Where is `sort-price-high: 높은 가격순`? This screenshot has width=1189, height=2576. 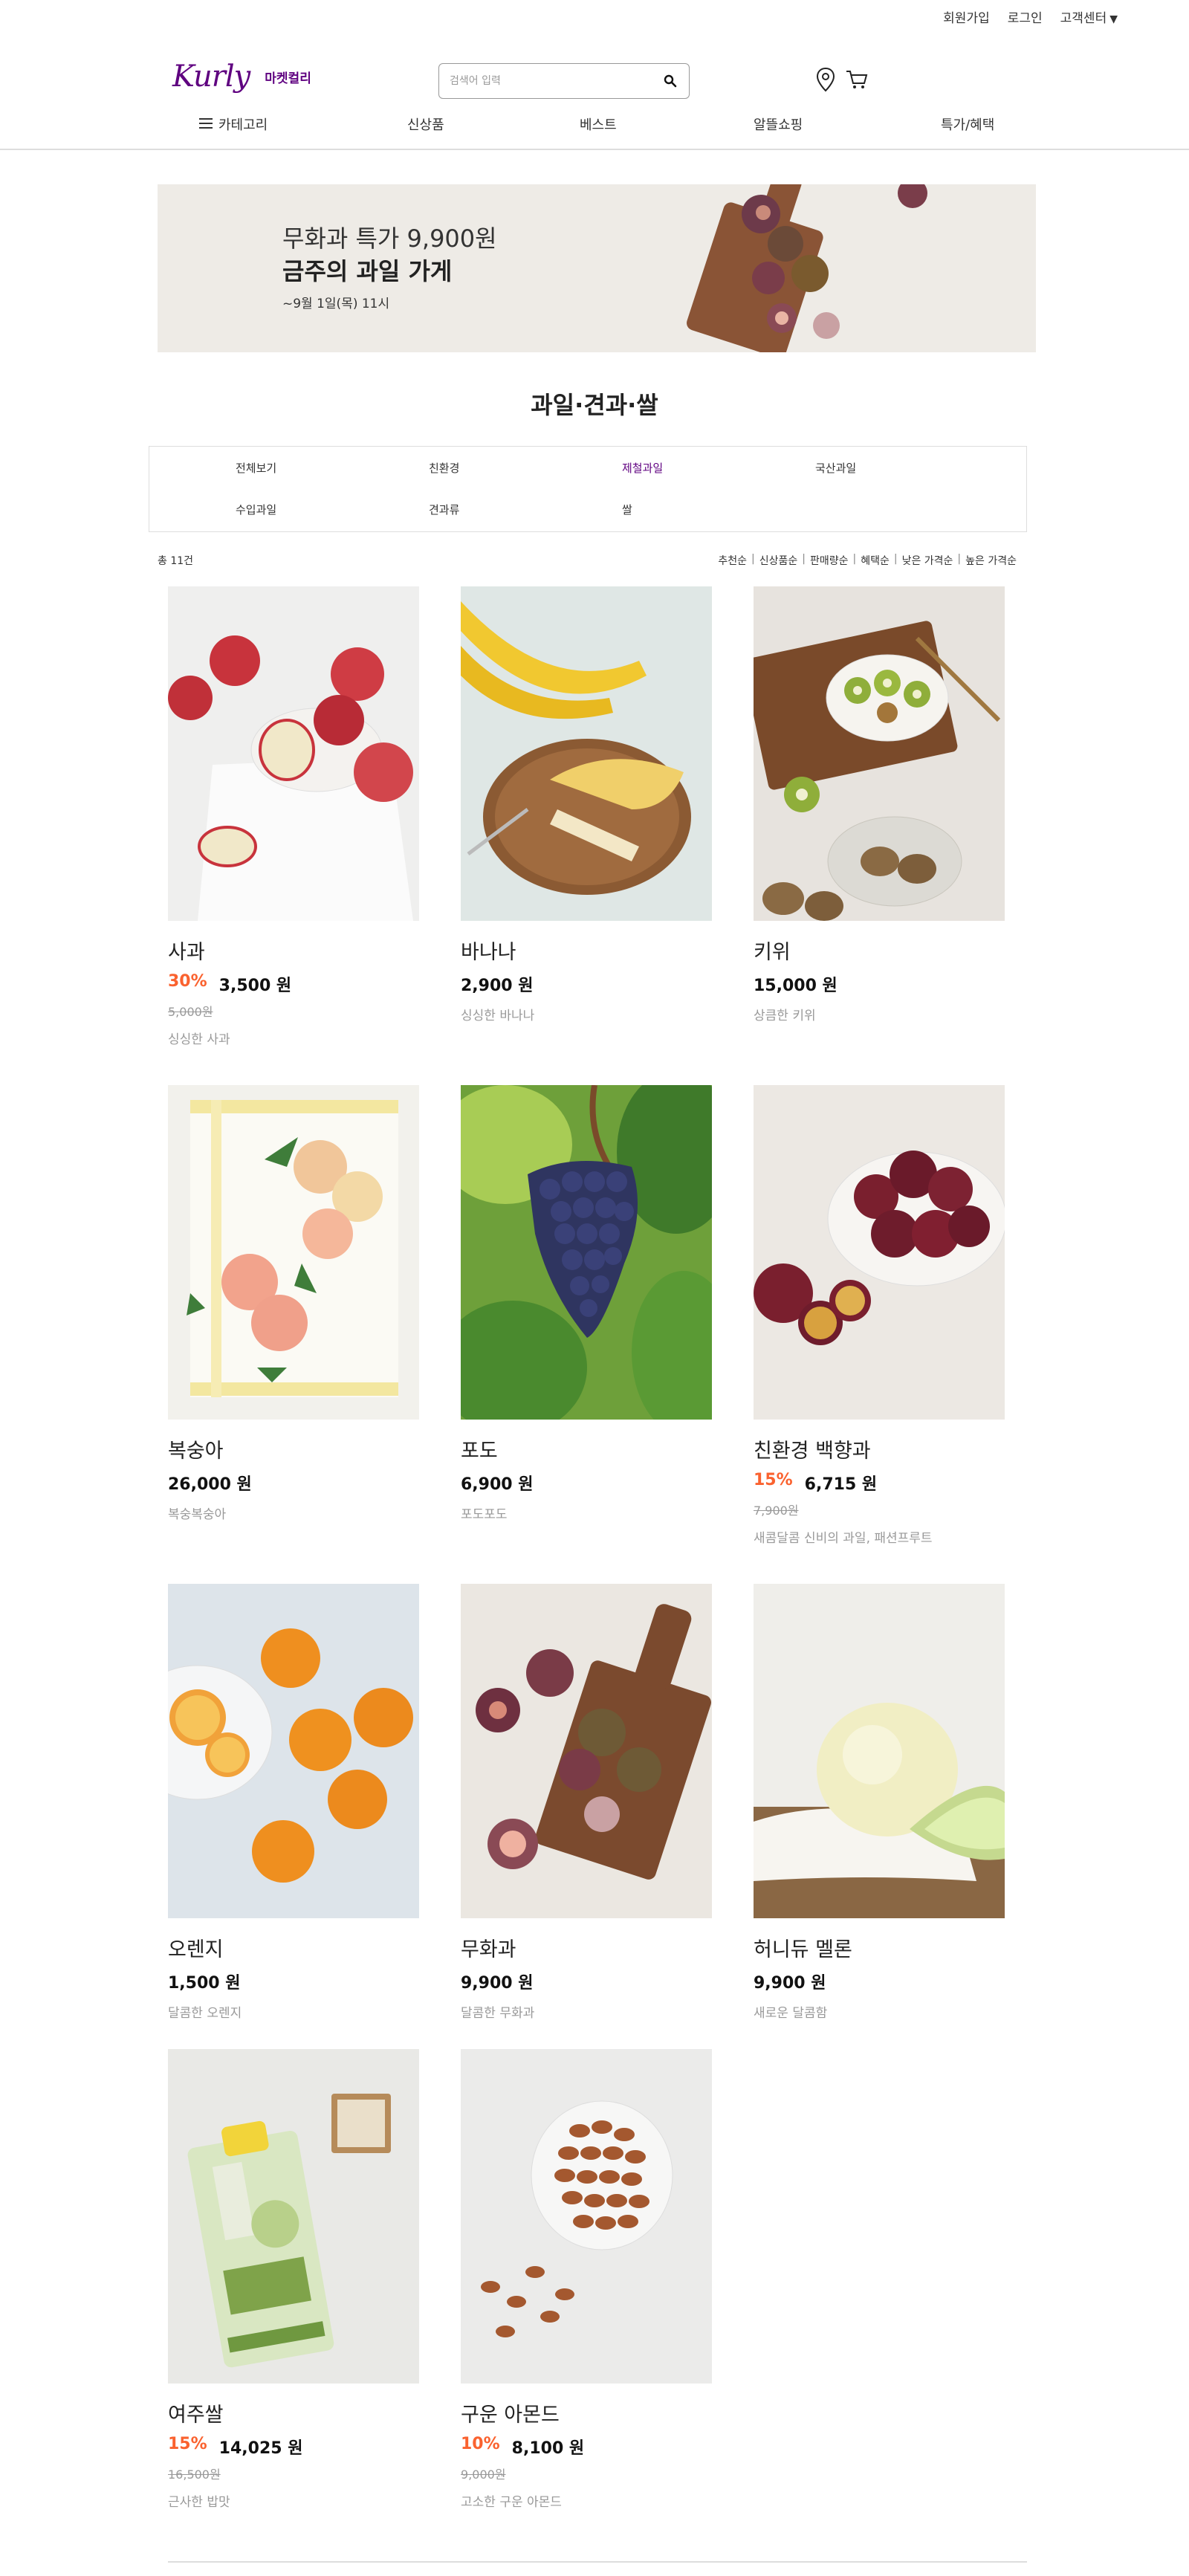 sort-price-high: 높은 가격순 is located at coordinates (991, 560).